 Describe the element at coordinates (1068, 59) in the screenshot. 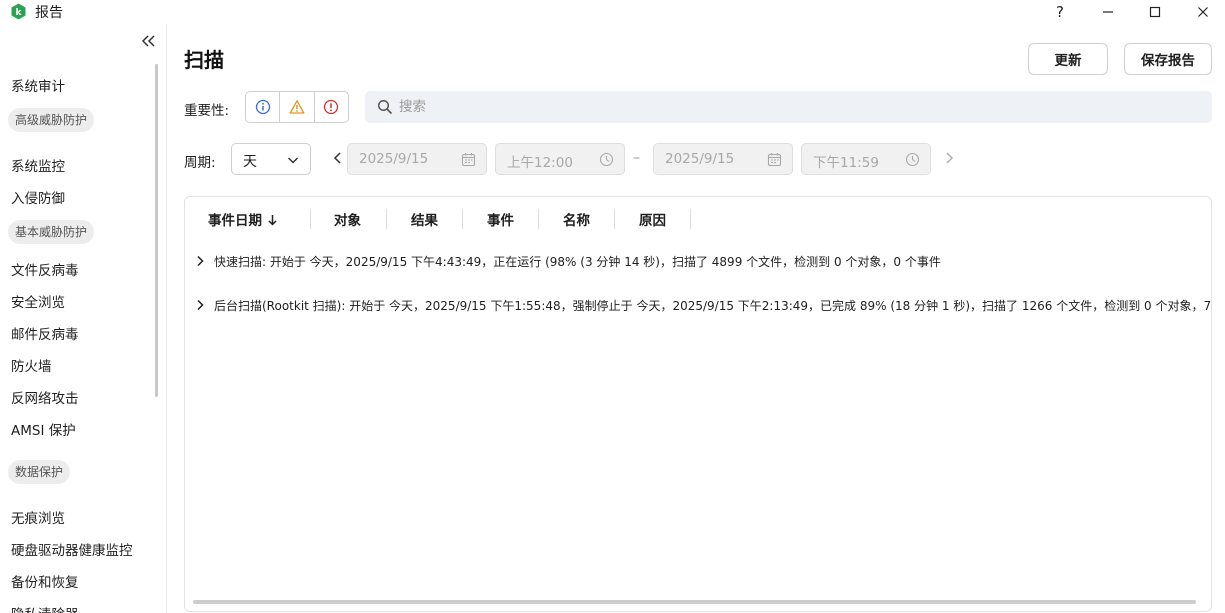

I see `update-button: 更新` at that location.